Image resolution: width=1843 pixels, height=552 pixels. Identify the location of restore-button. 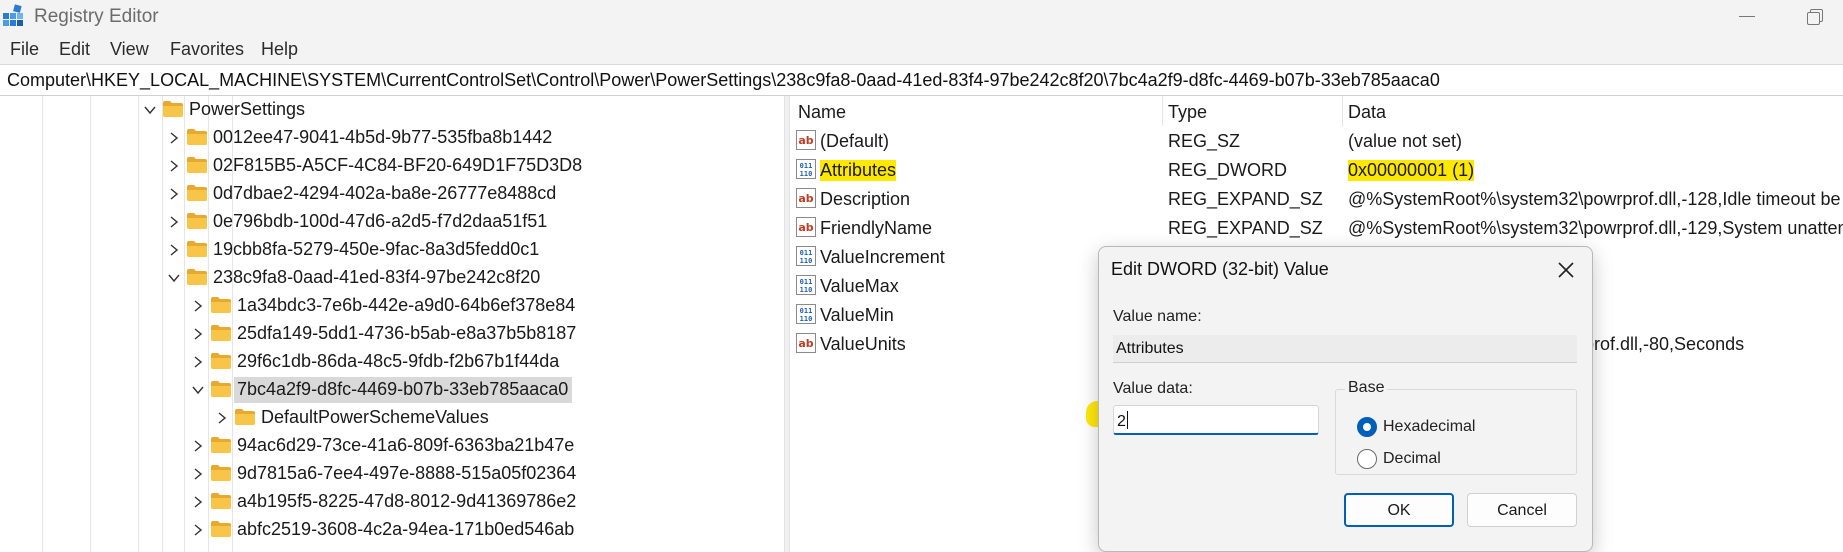
(1815, 16).